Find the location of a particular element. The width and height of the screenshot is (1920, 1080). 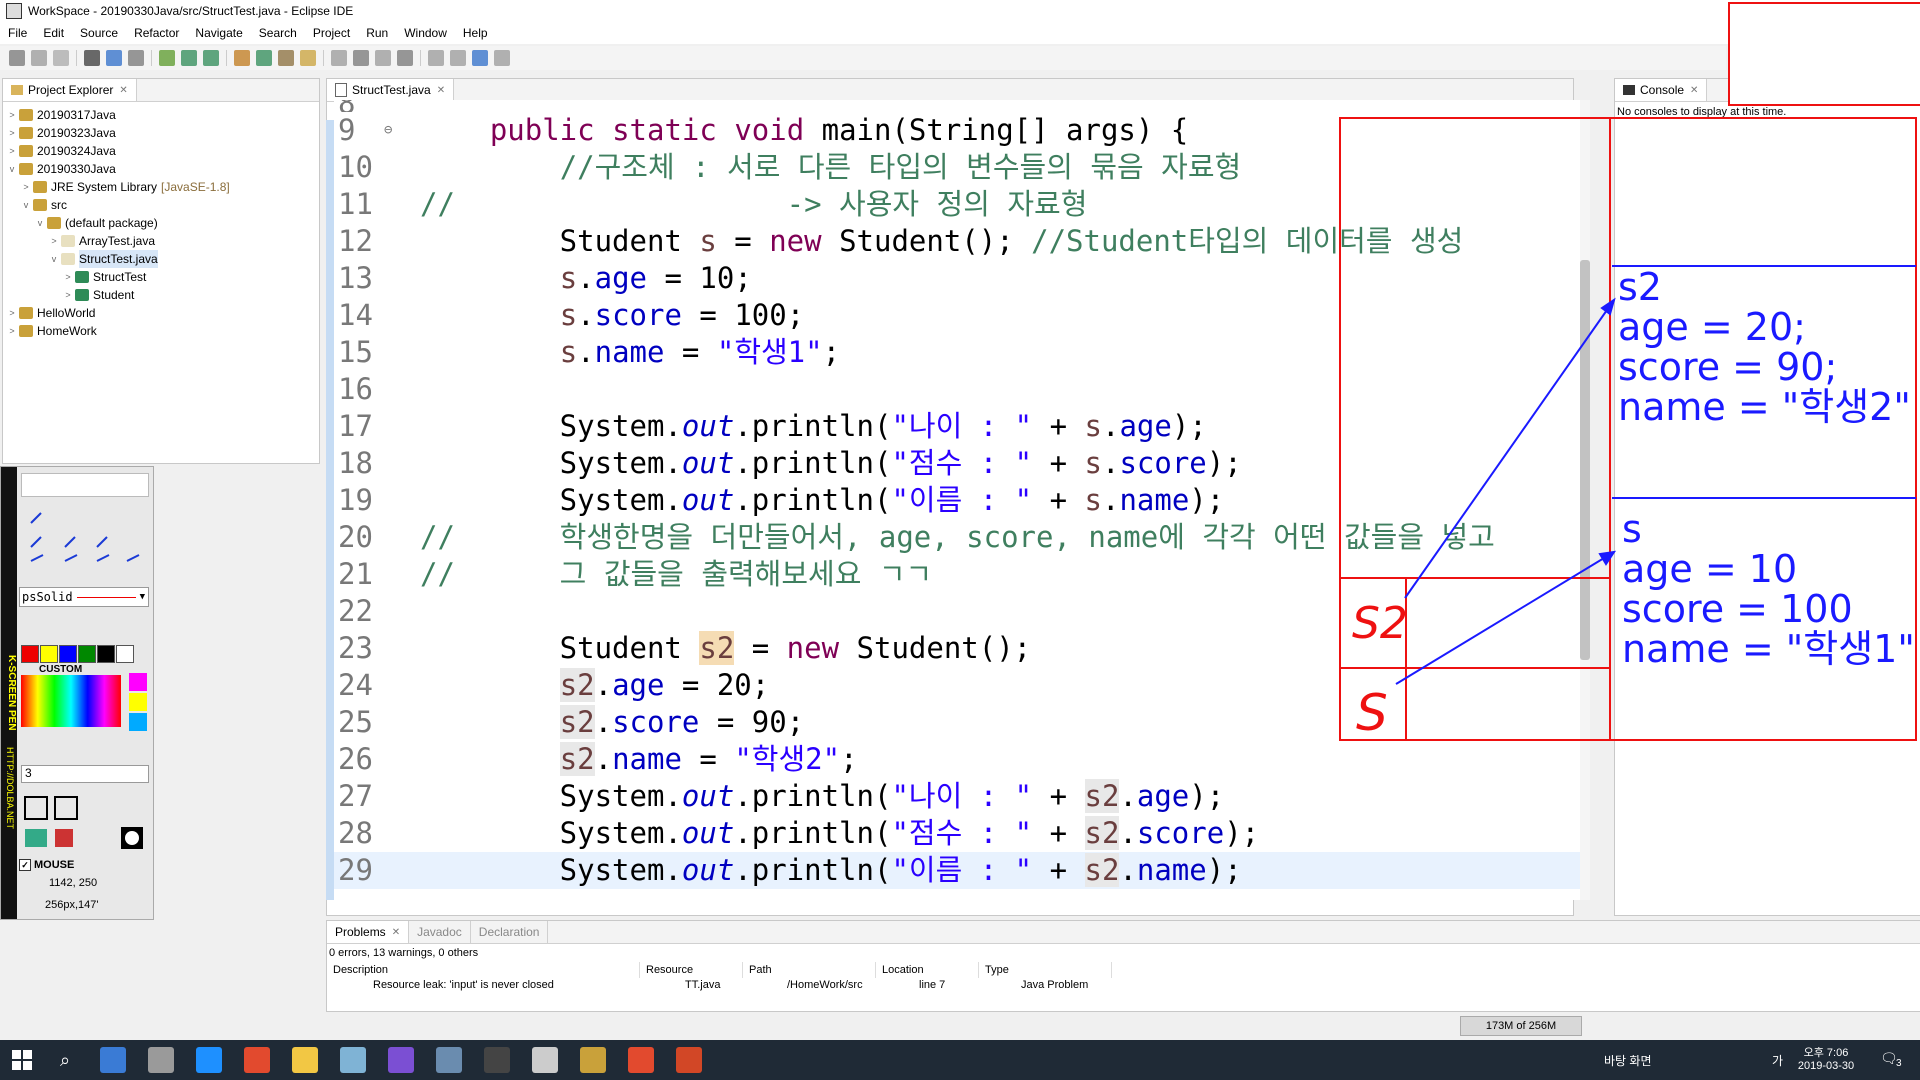

tab-problems: Problems ✕ is located at coordinates (368, 932).